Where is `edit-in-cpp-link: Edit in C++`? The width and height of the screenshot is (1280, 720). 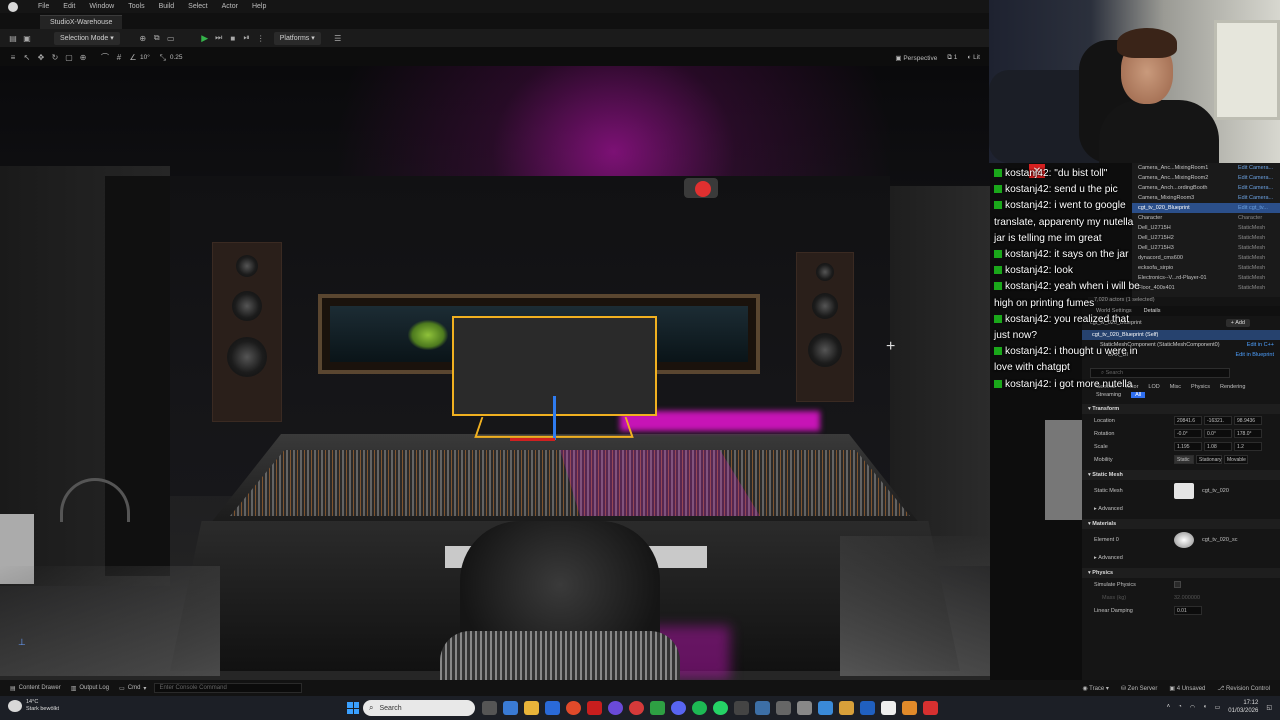
edit-in-cpp-link: Edit in C++ is located at coordinates (1260, 345).